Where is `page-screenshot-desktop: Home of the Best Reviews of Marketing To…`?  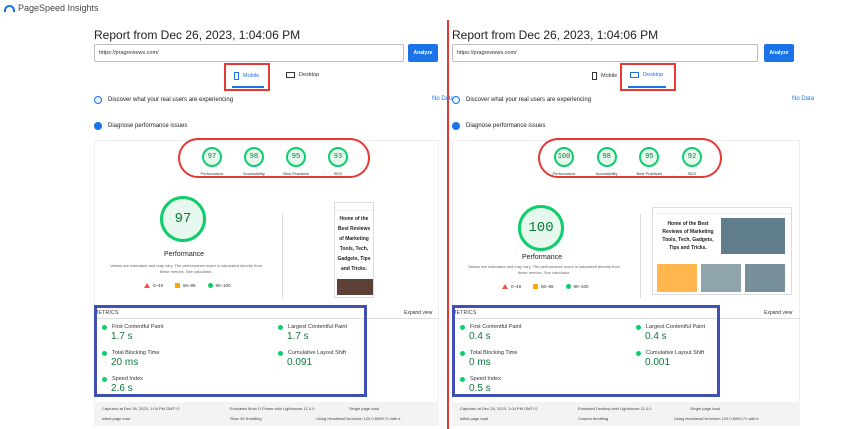
page-screenshot-desktop: Home of the Best Reviews of Marketing To… is located at coordinates (722, 251).